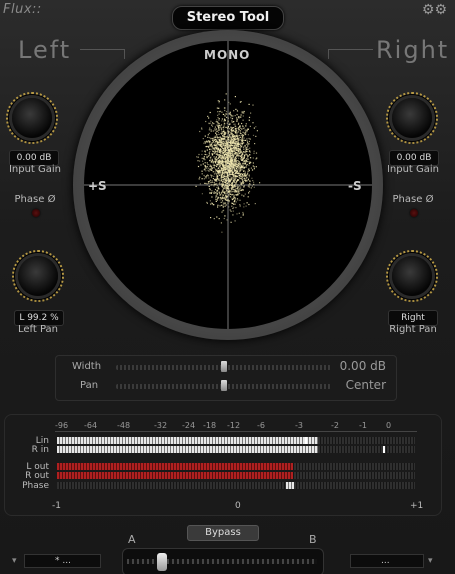 This screenshot has height=574, width=455. What do you see at coordinates (417, 506) in the screenshot?
I see `phase-scale-max: +1` at bounding box center [417, 506].